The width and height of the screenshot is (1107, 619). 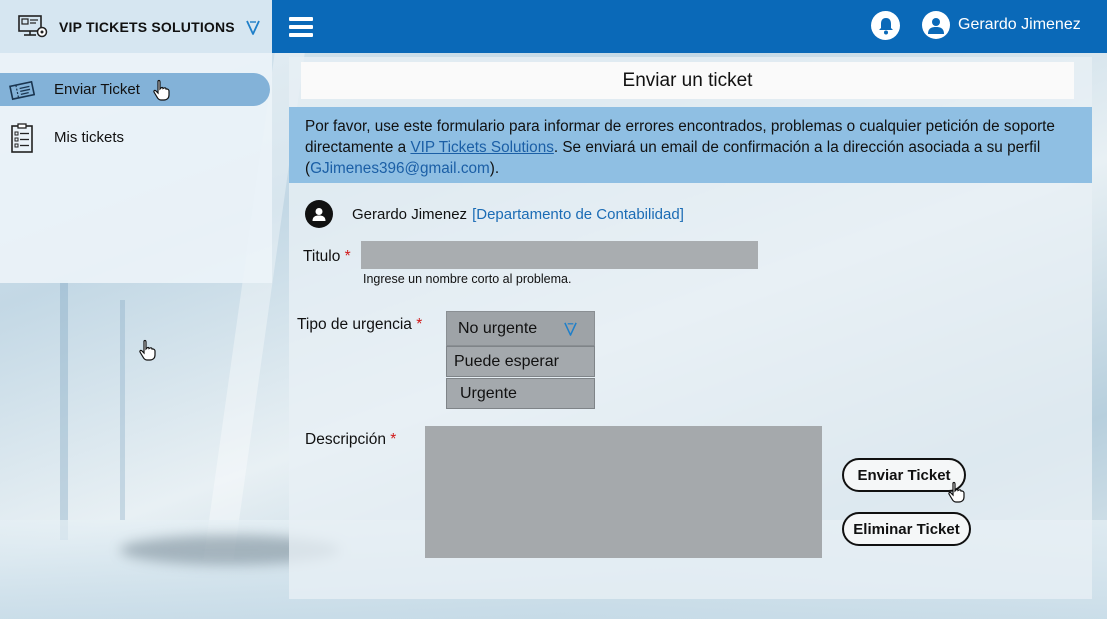 I want to click on computer-settings-icon, so click(x=33, y=25).